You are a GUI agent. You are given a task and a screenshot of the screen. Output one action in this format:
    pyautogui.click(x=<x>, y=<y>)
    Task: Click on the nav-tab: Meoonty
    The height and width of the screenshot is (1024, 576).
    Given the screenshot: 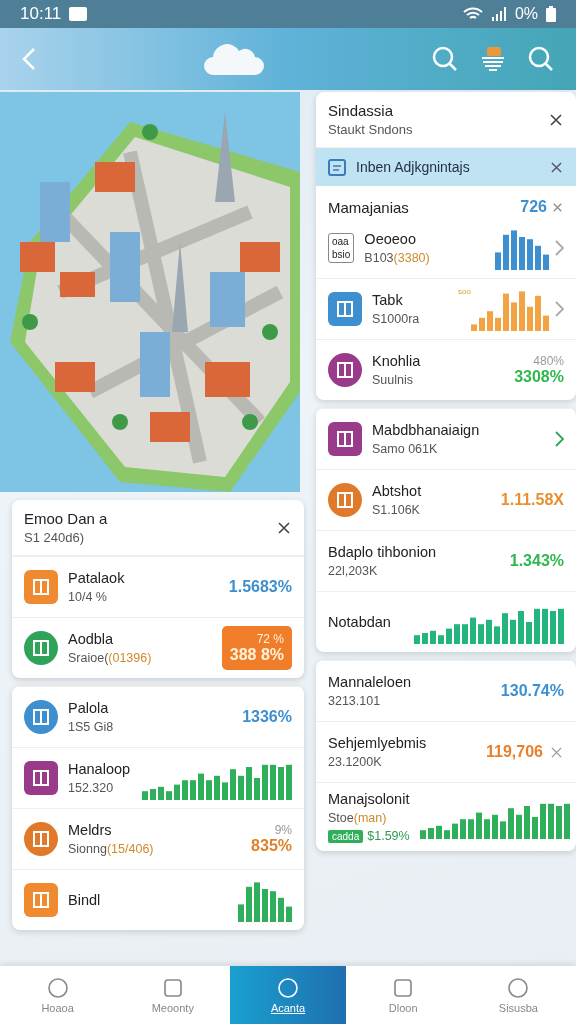 What is the action you would take?
    pyautogui.click(x=173, y=995)
    